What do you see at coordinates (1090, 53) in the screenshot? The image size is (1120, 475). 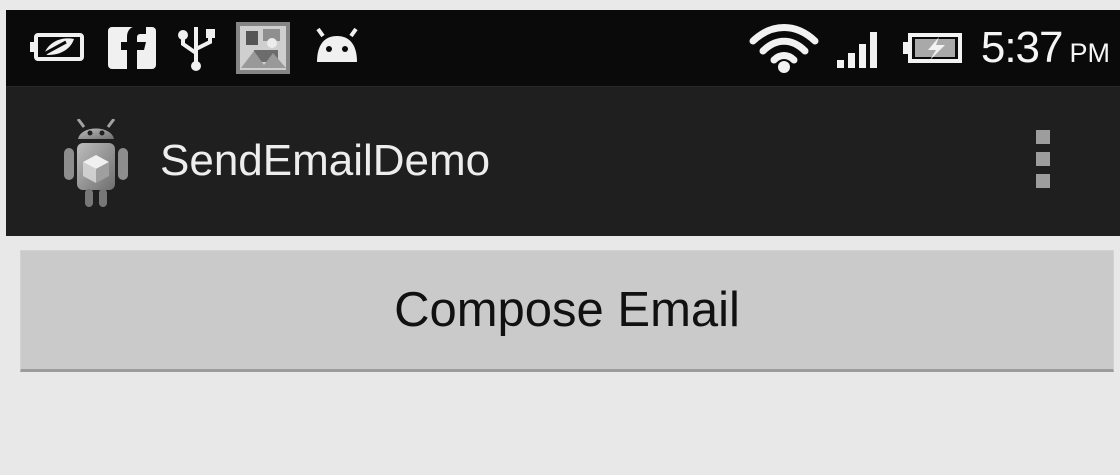 I see `clock-ampm: PM` at bounding box center [1090, 53].